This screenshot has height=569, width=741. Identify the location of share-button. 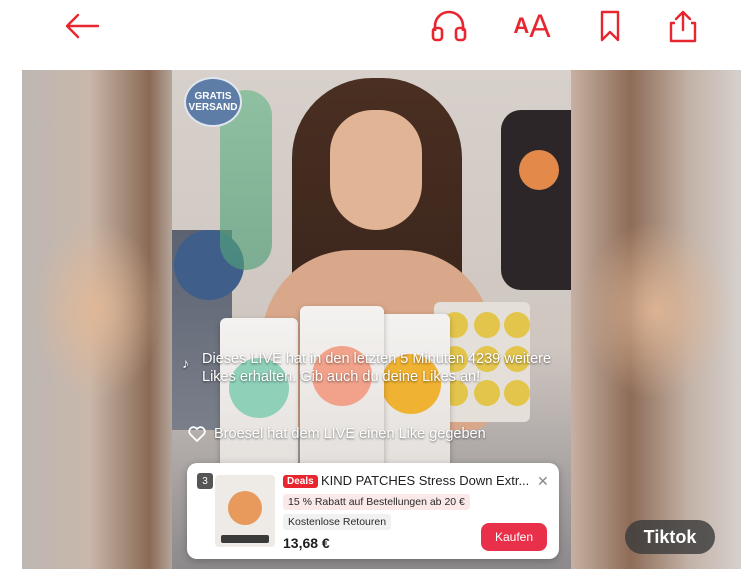
(683, 26).